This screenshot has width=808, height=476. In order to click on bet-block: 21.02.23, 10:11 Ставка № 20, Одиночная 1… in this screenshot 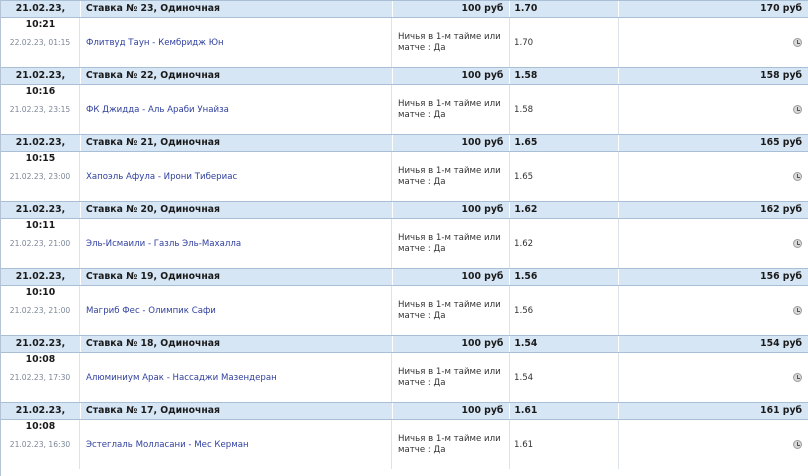, I will do `click(404, 234)`.